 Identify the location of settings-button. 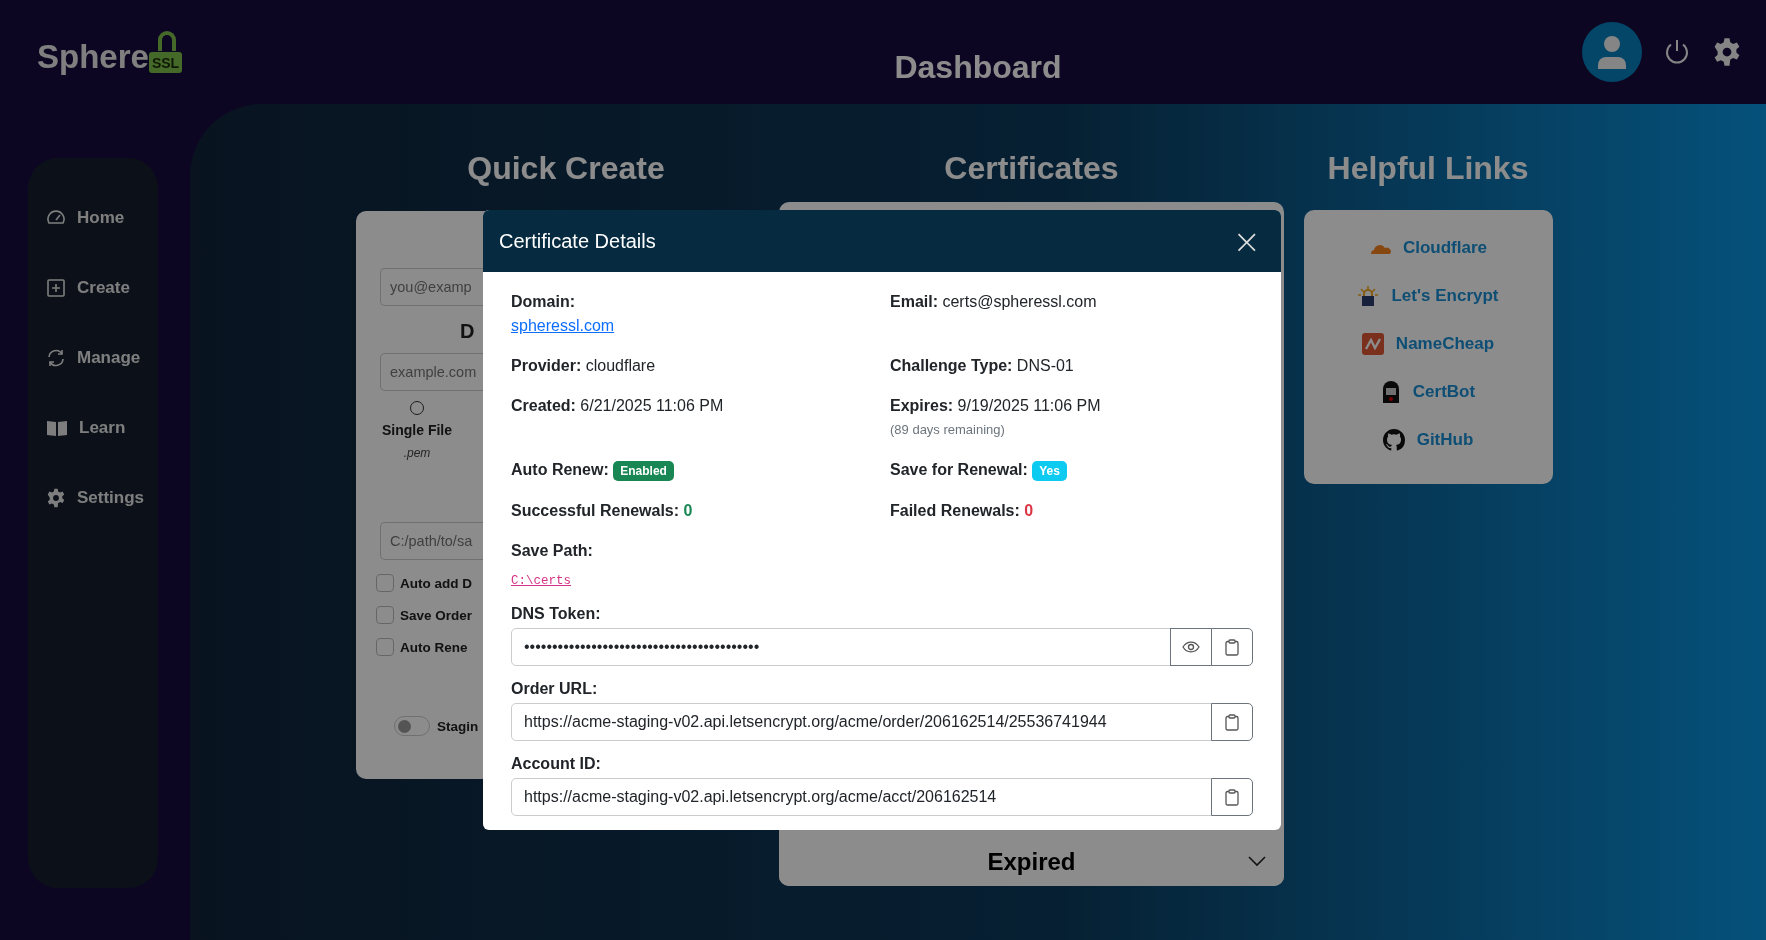
(1727, 52).